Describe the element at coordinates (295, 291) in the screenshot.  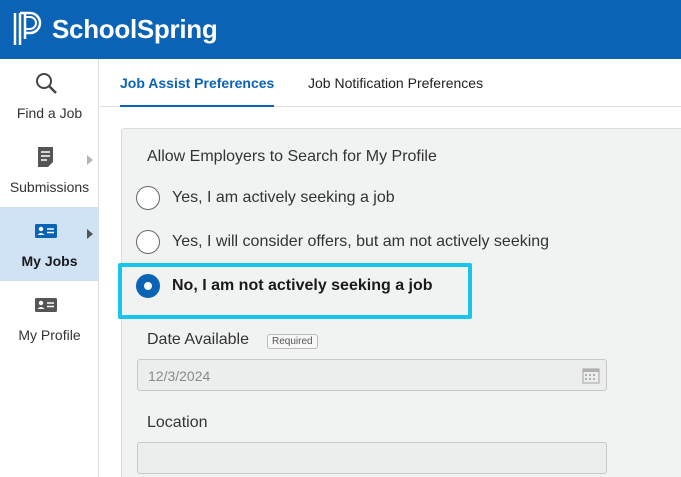
I see `selection-highlight` at that location.